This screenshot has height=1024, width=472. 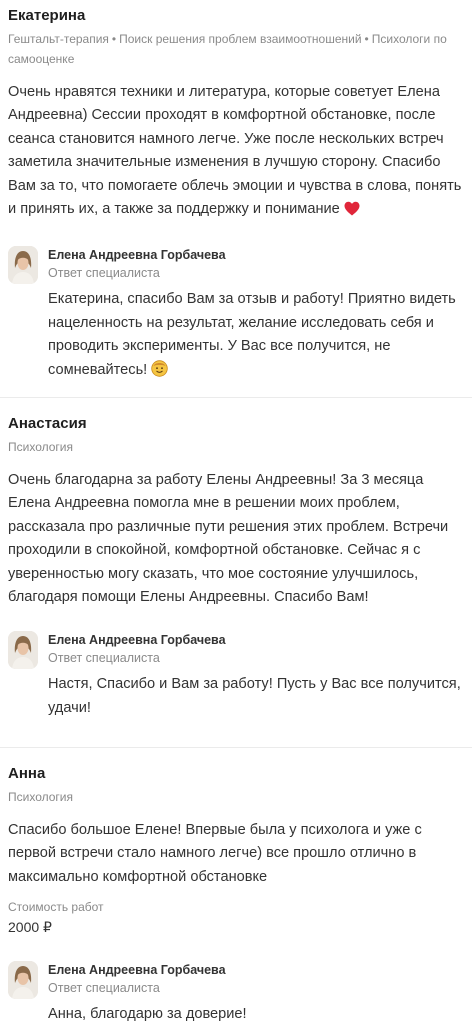 What do you see at coordinates (27, 773) in the screenshot?
I see `review-author: Анна` at bounding box center [27, 773].